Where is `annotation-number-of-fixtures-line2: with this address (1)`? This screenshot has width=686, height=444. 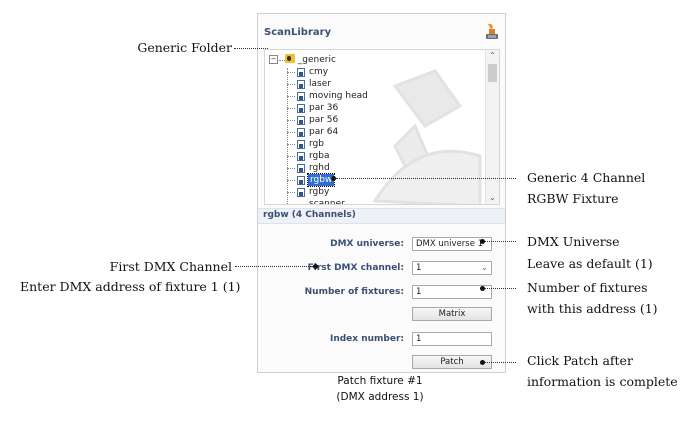
annotation-number-of-fixtures-line2: with this address (1) is located at coordinates (592, 308).